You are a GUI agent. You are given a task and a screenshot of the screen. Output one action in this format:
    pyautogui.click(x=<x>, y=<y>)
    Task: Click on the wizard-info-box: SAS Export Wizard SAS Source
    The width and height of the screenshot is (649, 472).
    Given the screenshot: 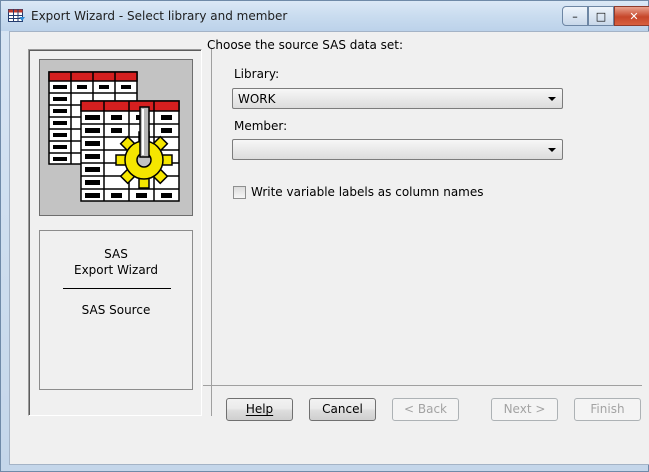 What is the action you would take?
    pyautogui.click(x=116, y=310)
    